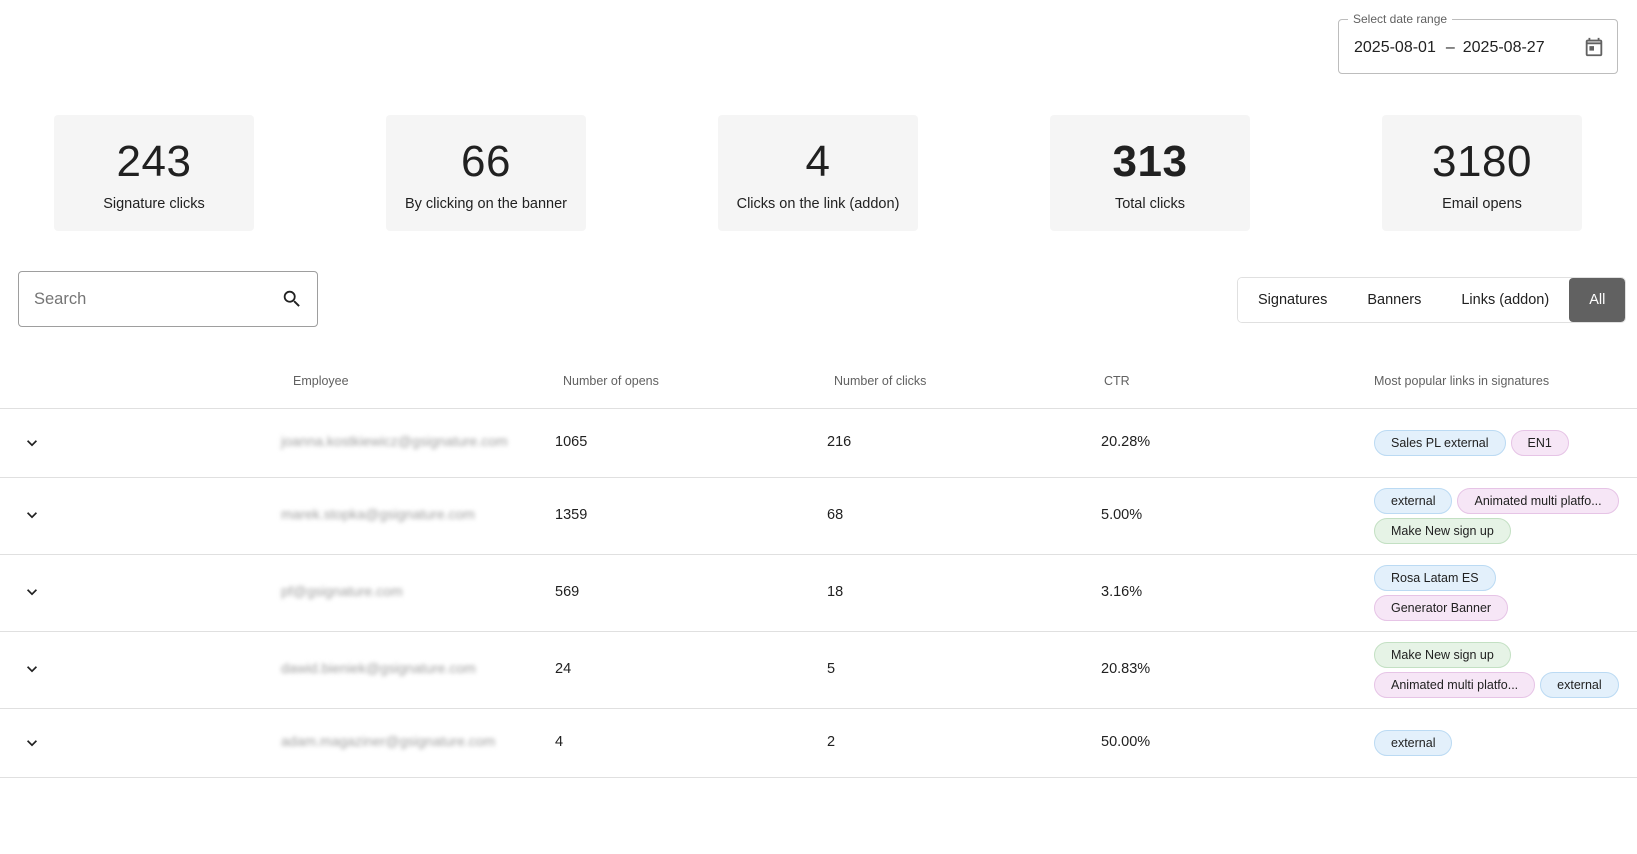 The width and height of the screenshot is (1637, 854). Describe the element at coordinates (571, 442) in the screenshot. I see `opens-cell: 1065` at that location.